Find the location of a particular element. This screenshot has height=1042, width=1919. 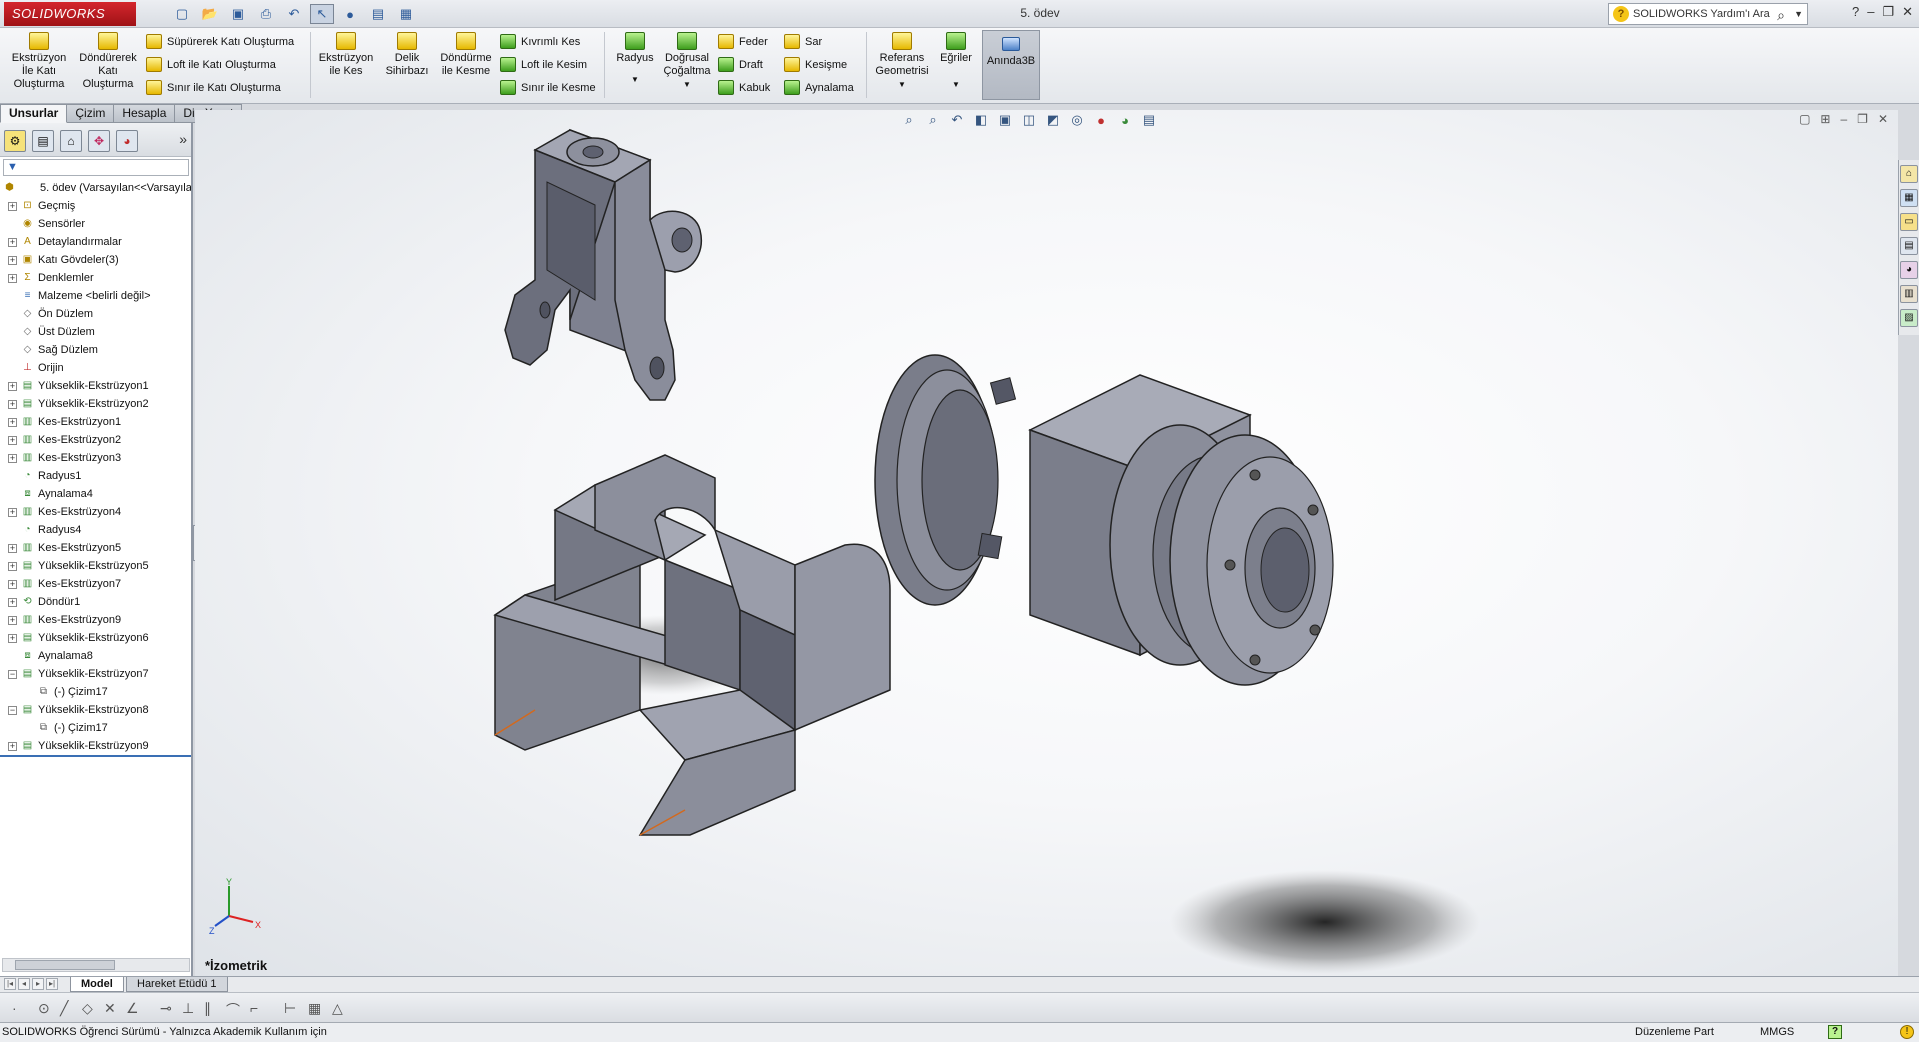

saddle-block-part is located at coordinates (692, 645).